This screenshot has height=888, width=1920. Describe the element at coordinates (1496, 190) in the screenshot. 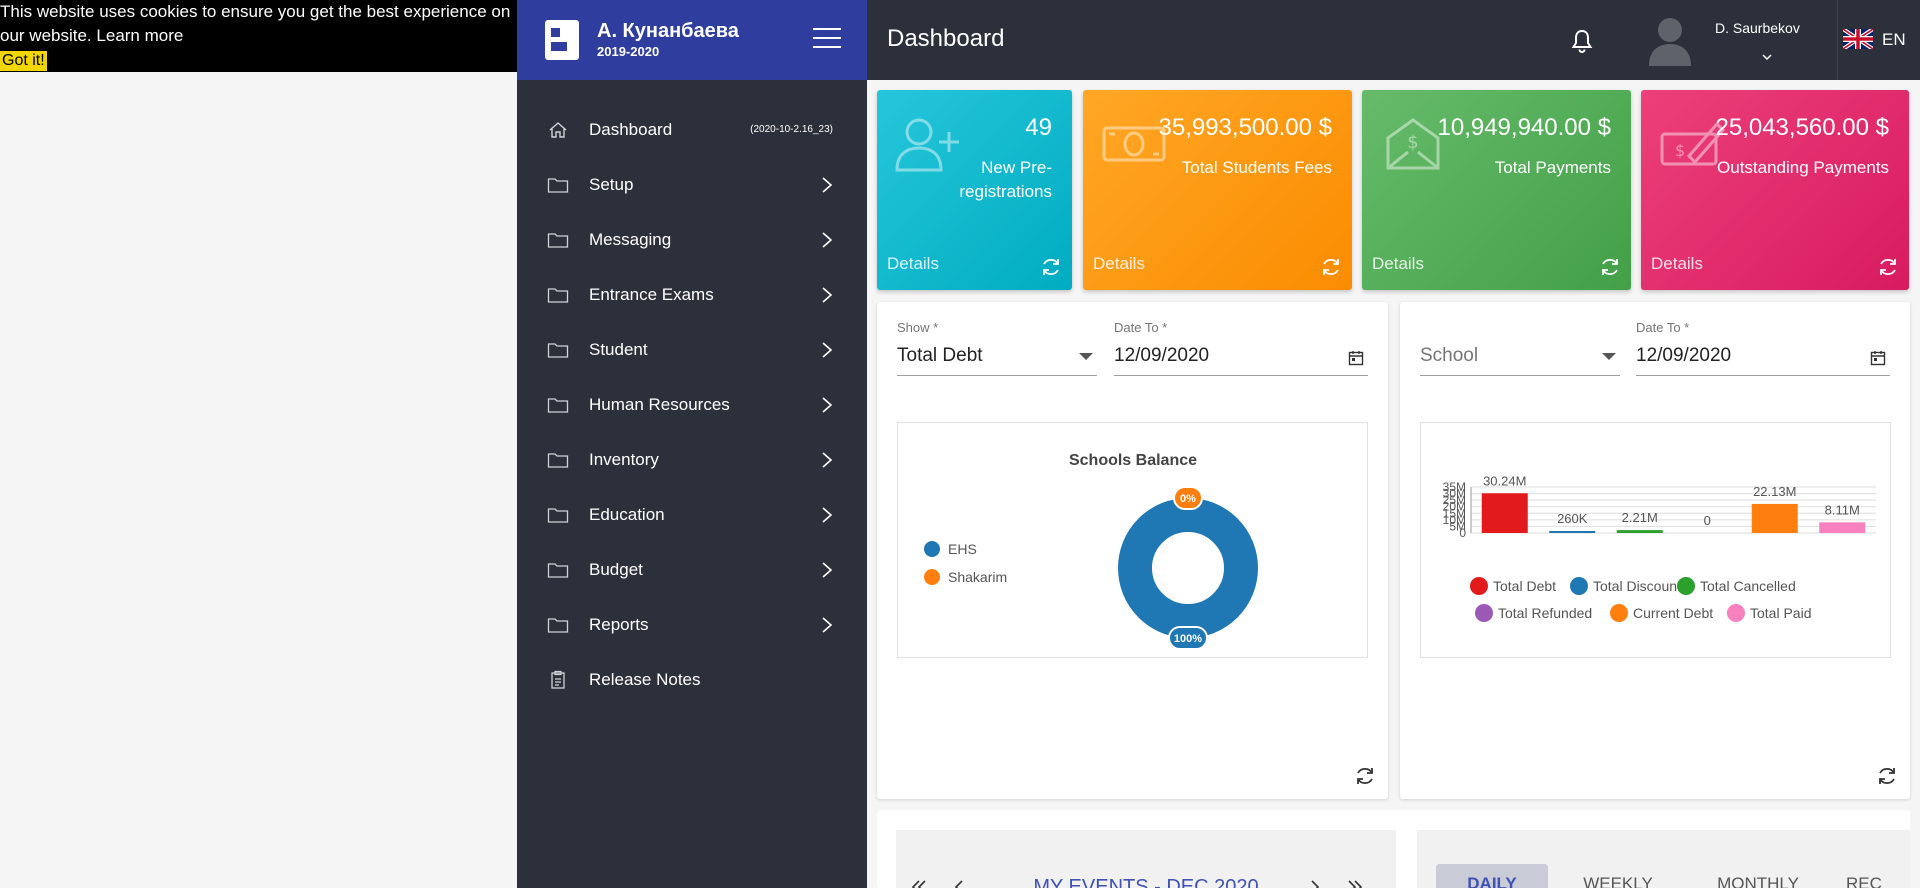

I see `stat-card-total-payments: $ 10,949,940.00 $ Total Payments Details` at that location.